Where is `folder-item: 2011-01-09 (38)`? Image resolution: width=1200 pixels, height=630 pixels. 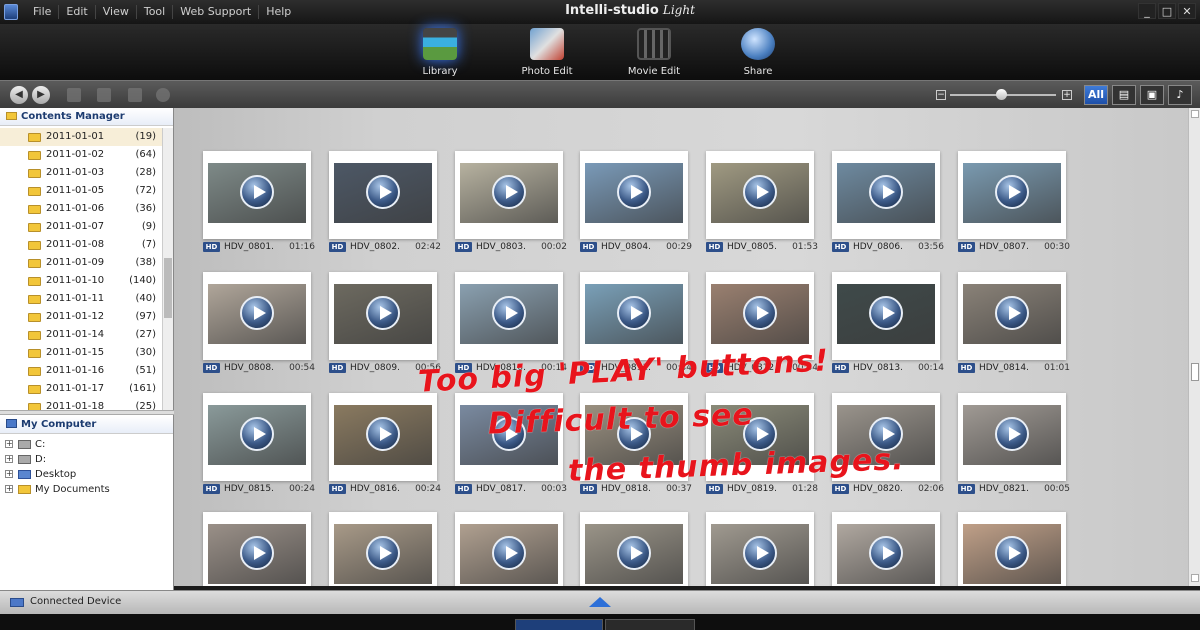
folder-item: 2011-01-09 (38) is located at coordinates (81, 263).